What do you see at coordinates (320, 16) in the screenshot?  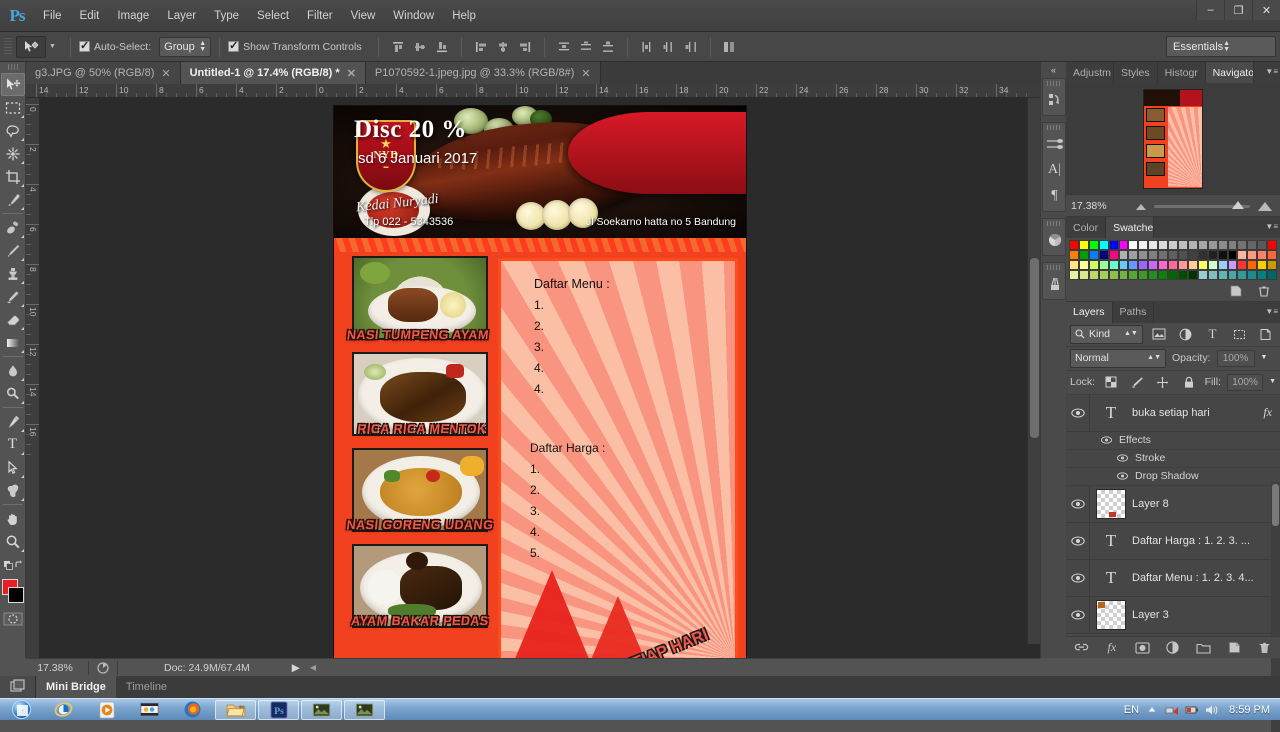 I see `menu-filter: Filter` at bounding box center [320, 16].